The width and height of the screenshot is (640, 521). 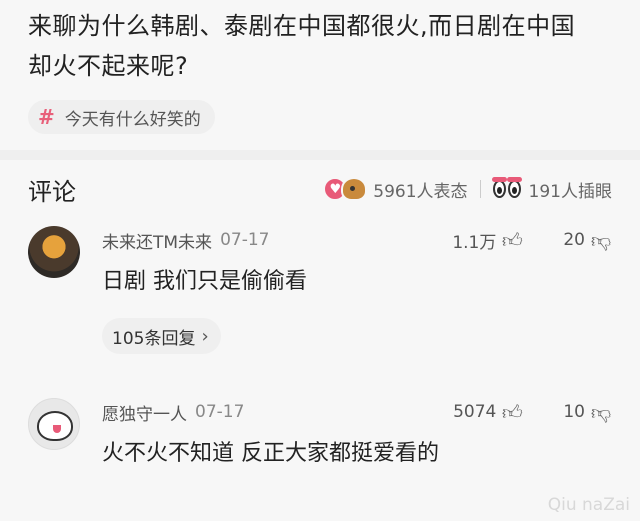 What do you see at coordinates (475, 412) in the screenshot?
I see `like-count: 5074` at bounding box center [475, 412].